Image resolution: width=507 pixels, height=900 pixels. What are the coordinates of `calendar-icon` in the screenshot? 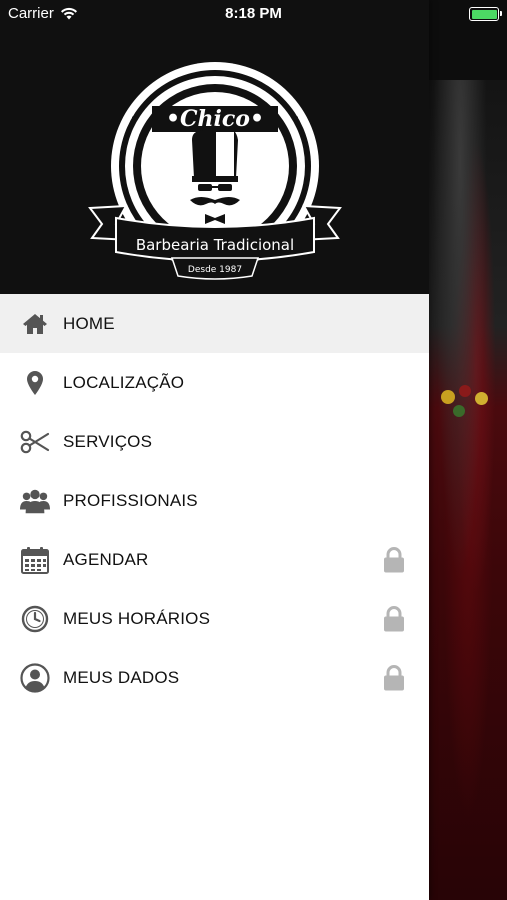 It's located at (35, 560).